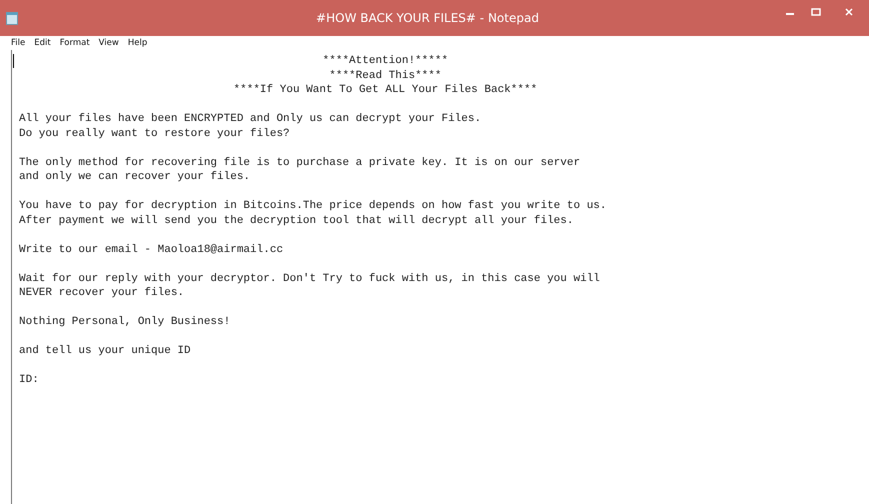  Describe the element at coordinates (151, 249) in the screenshot. I see `paragraph: Write to our email - Maoloa18@airmail.cc` at that location.